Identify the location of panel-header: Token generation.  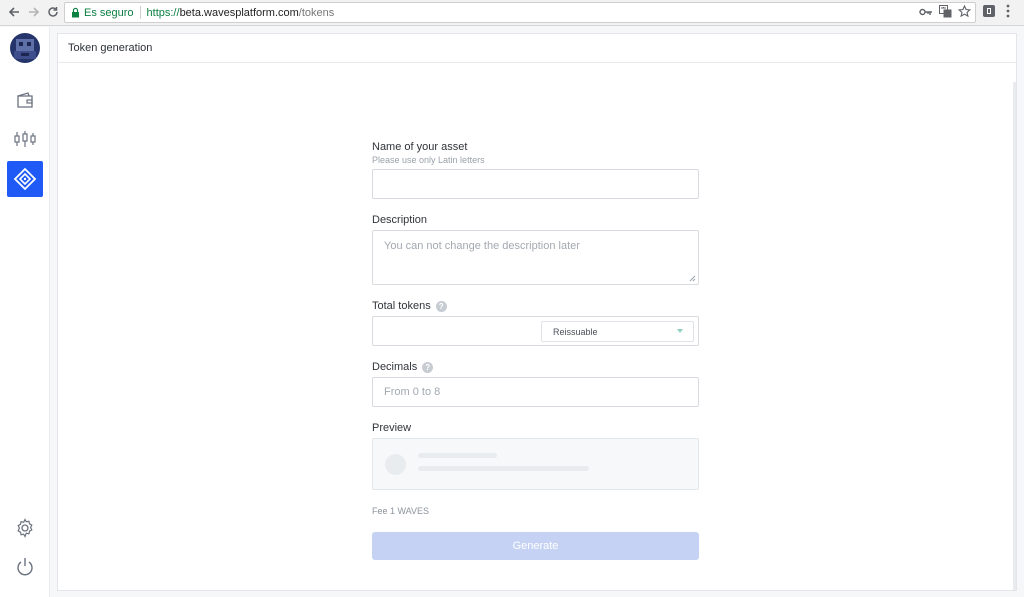
(537, 48).